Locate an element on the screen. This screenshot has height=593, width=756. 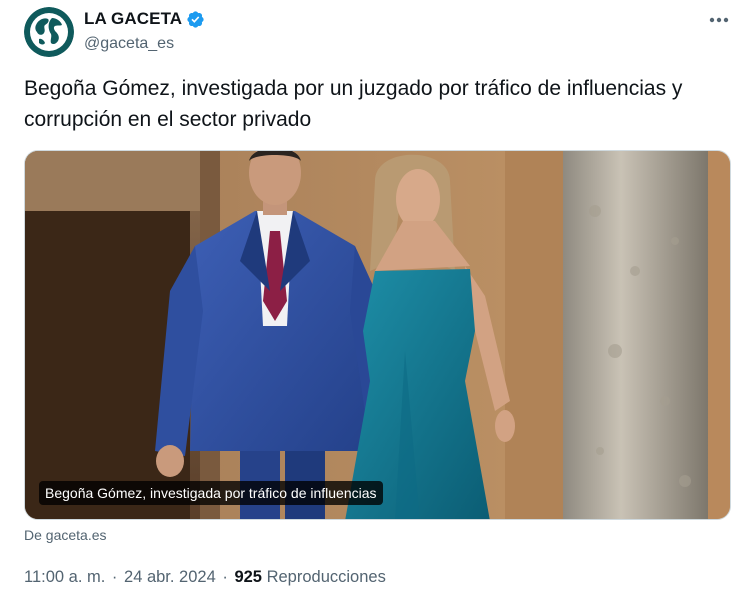
views-label: Reproducciones is located at coordinates (326, 577).